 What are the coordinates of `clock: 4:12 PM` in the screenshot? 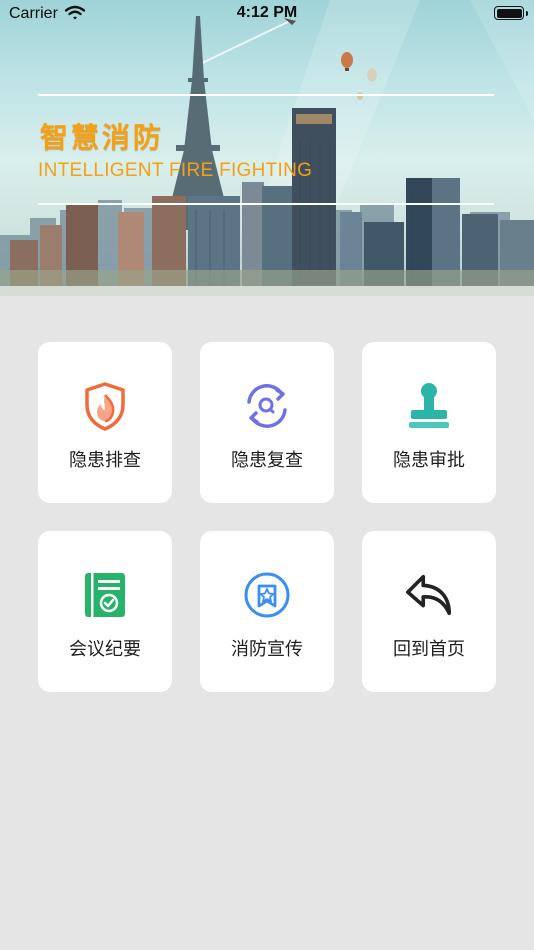 It's located at (267, 12).